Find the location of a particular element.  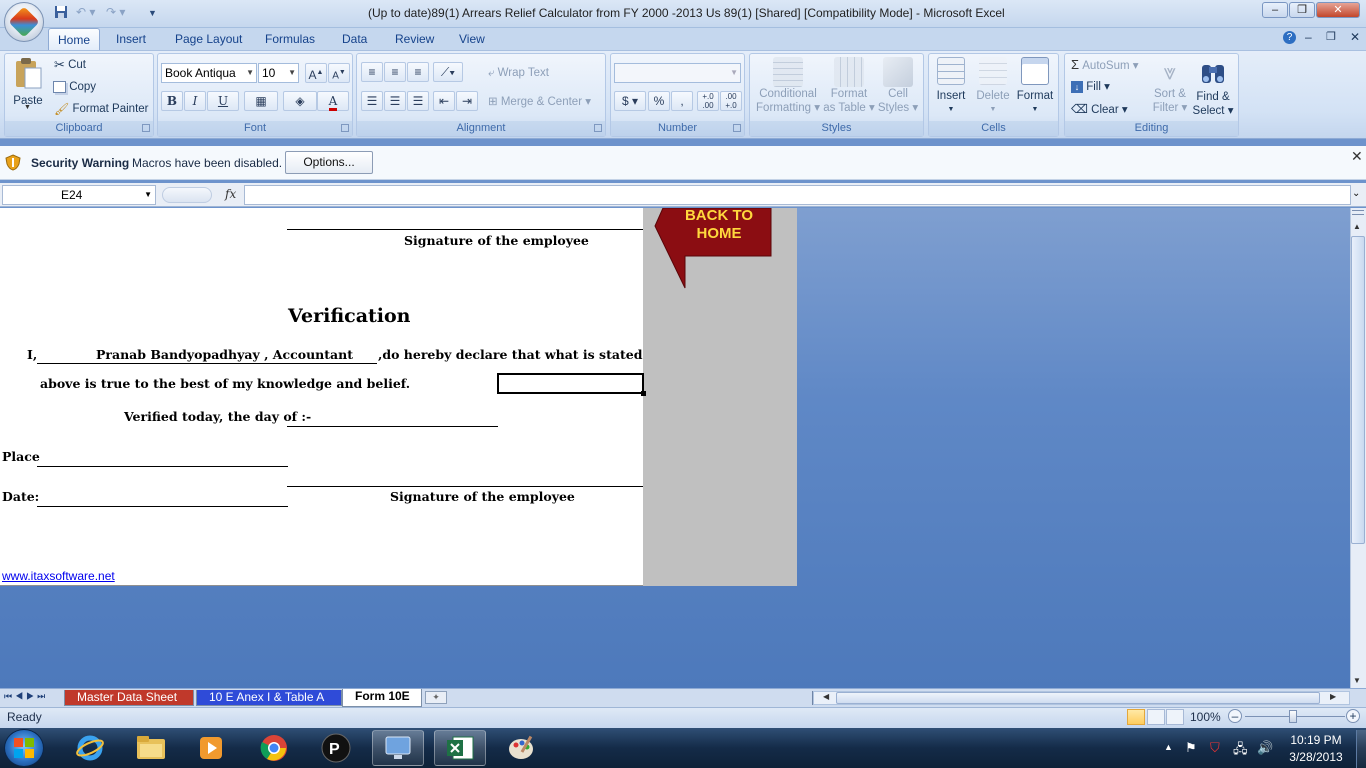

undo-icon: ↶ ▾ is located at coordinates (85, 13).